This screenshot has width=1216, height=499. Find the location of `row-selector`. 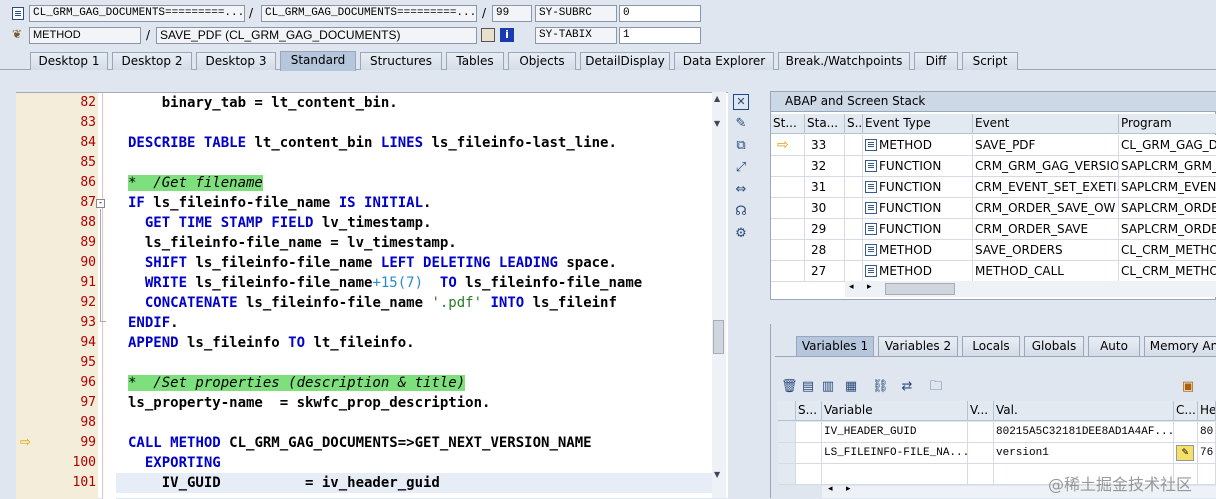

row-selector is located at coordinates (787, 474).